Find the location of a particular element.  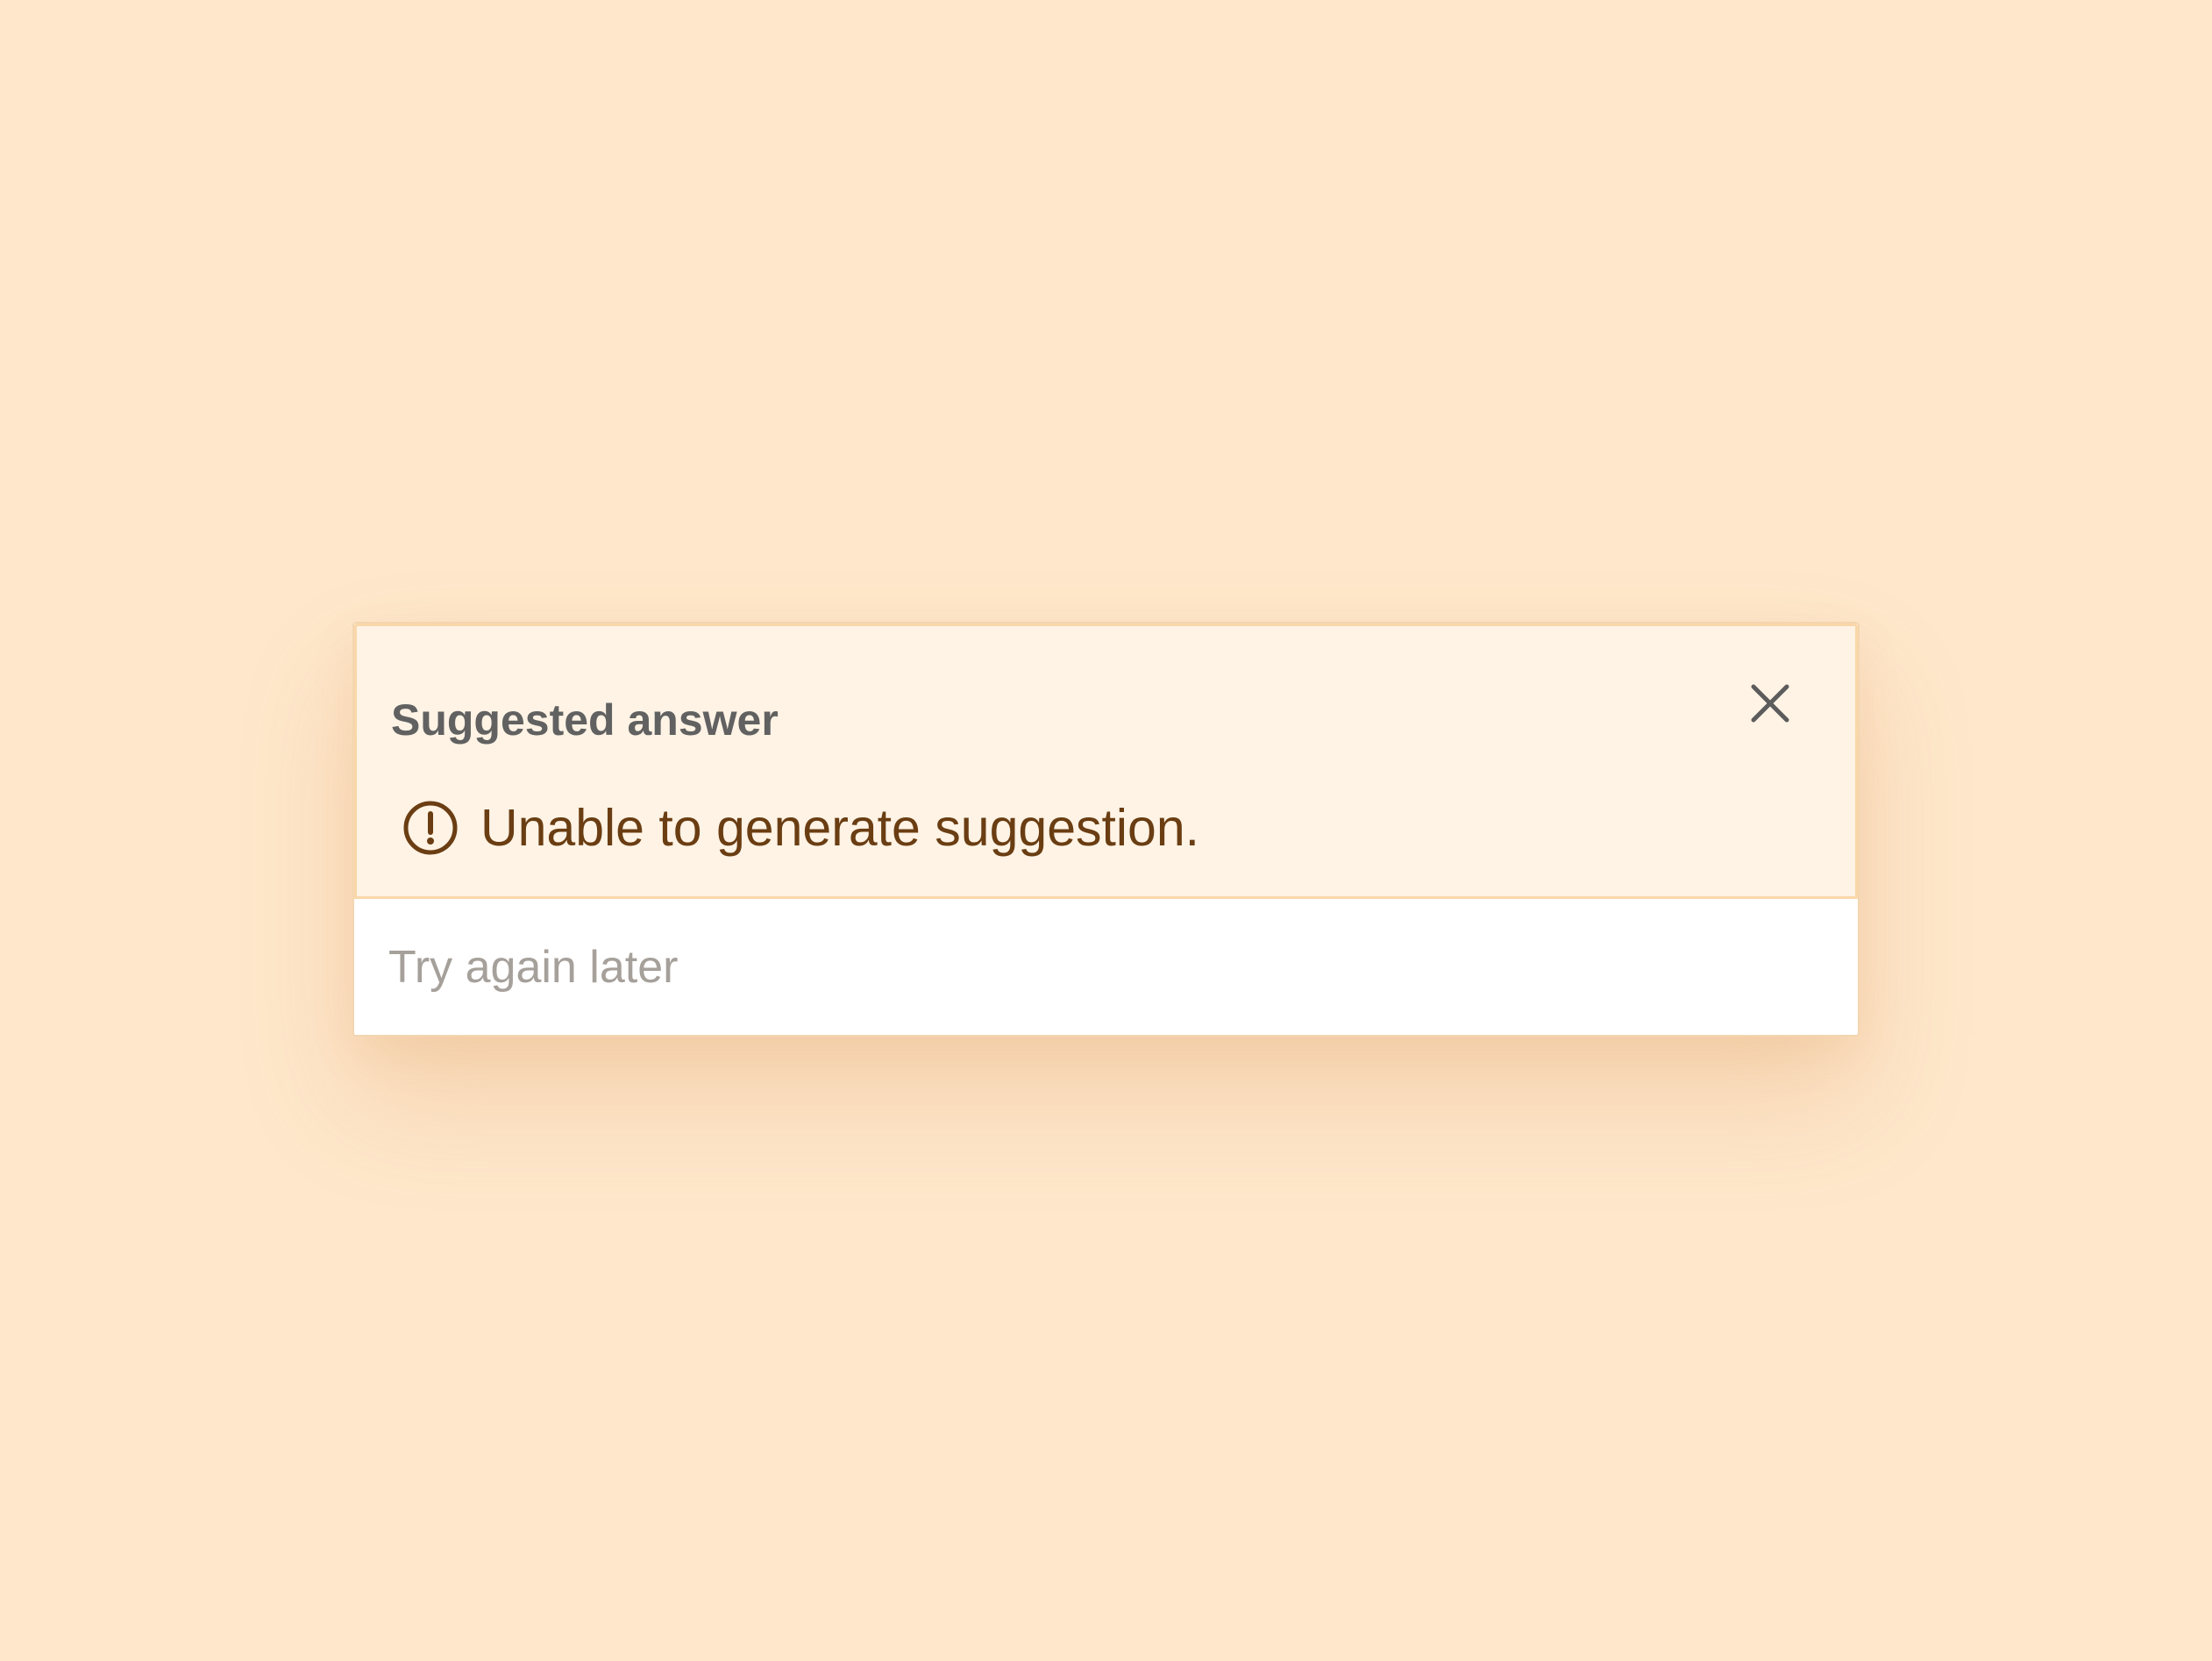

close-button is located at coordinates (1770, 703).